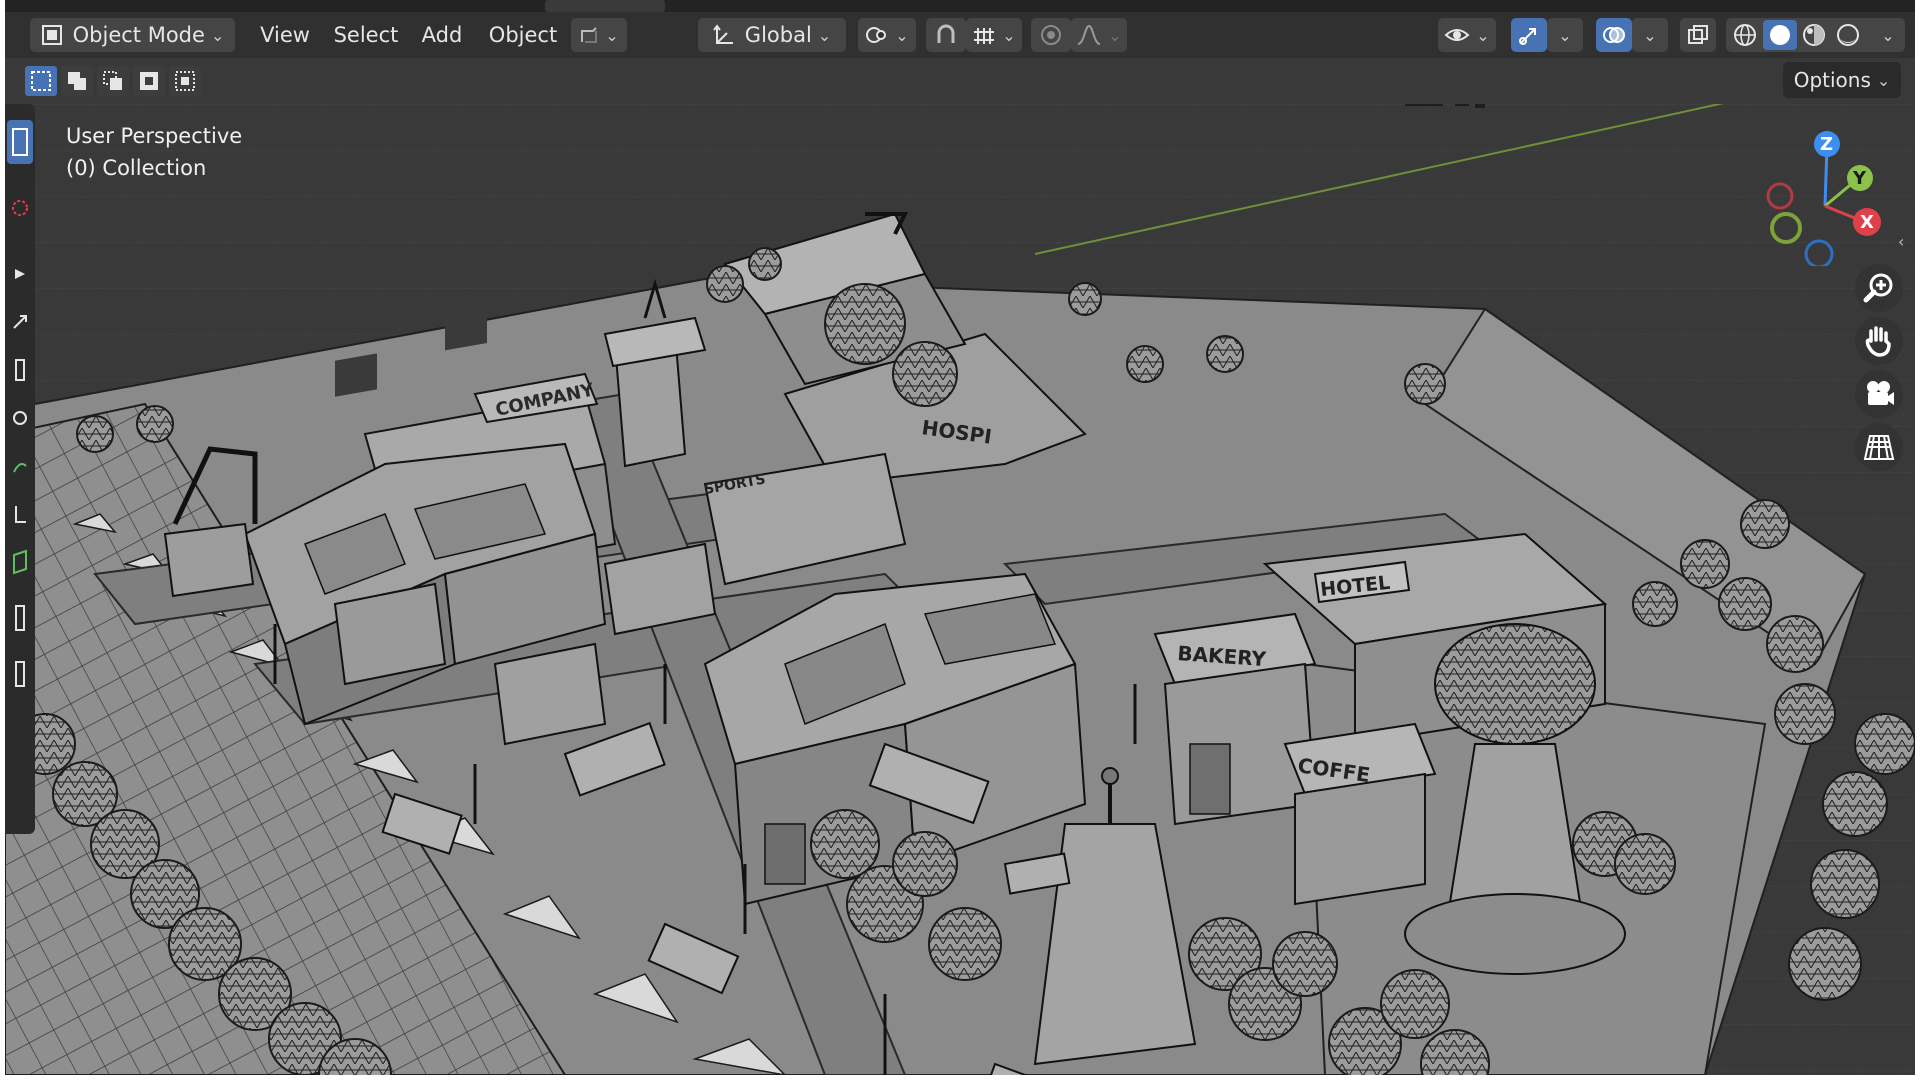  What do you see at coordinates (1819, 252) in the screenshot?
I see `neg-z-axis-handle` at bounding box center [1819, 252].